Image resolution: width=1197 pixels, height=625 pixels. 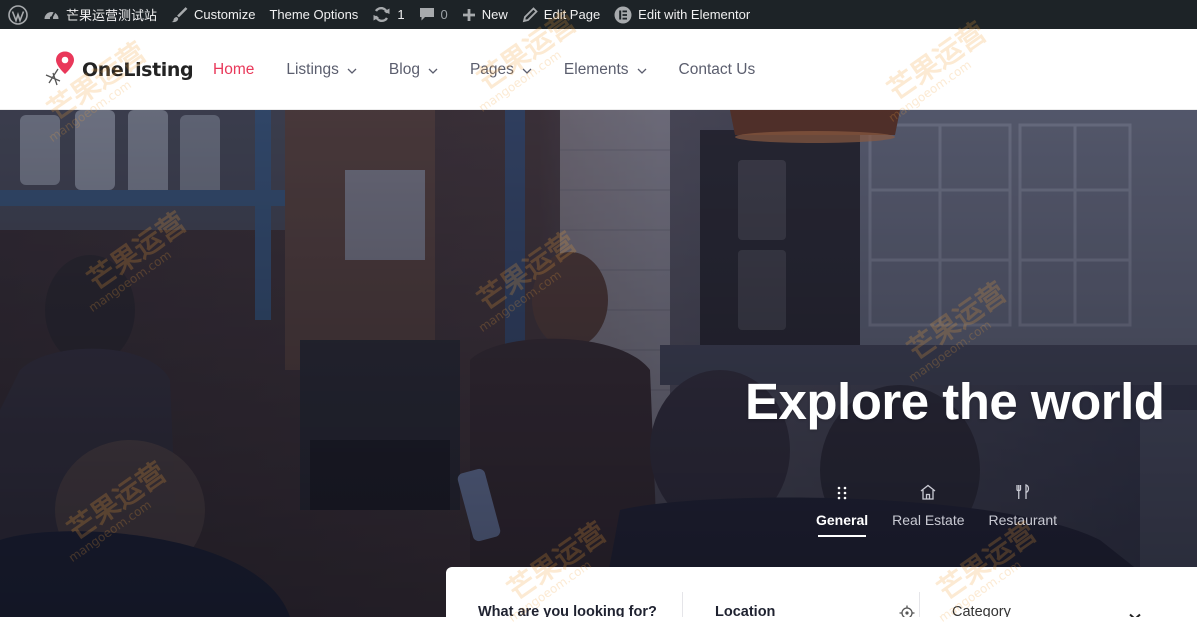 I want to click on grid-dots-icon, so click(x=842, y=490).